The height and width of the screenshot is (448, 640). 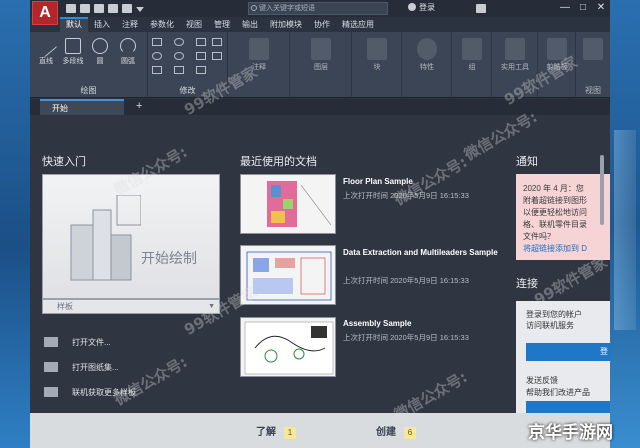 I want to click on base-view-tool, so click(x=593, y=50).